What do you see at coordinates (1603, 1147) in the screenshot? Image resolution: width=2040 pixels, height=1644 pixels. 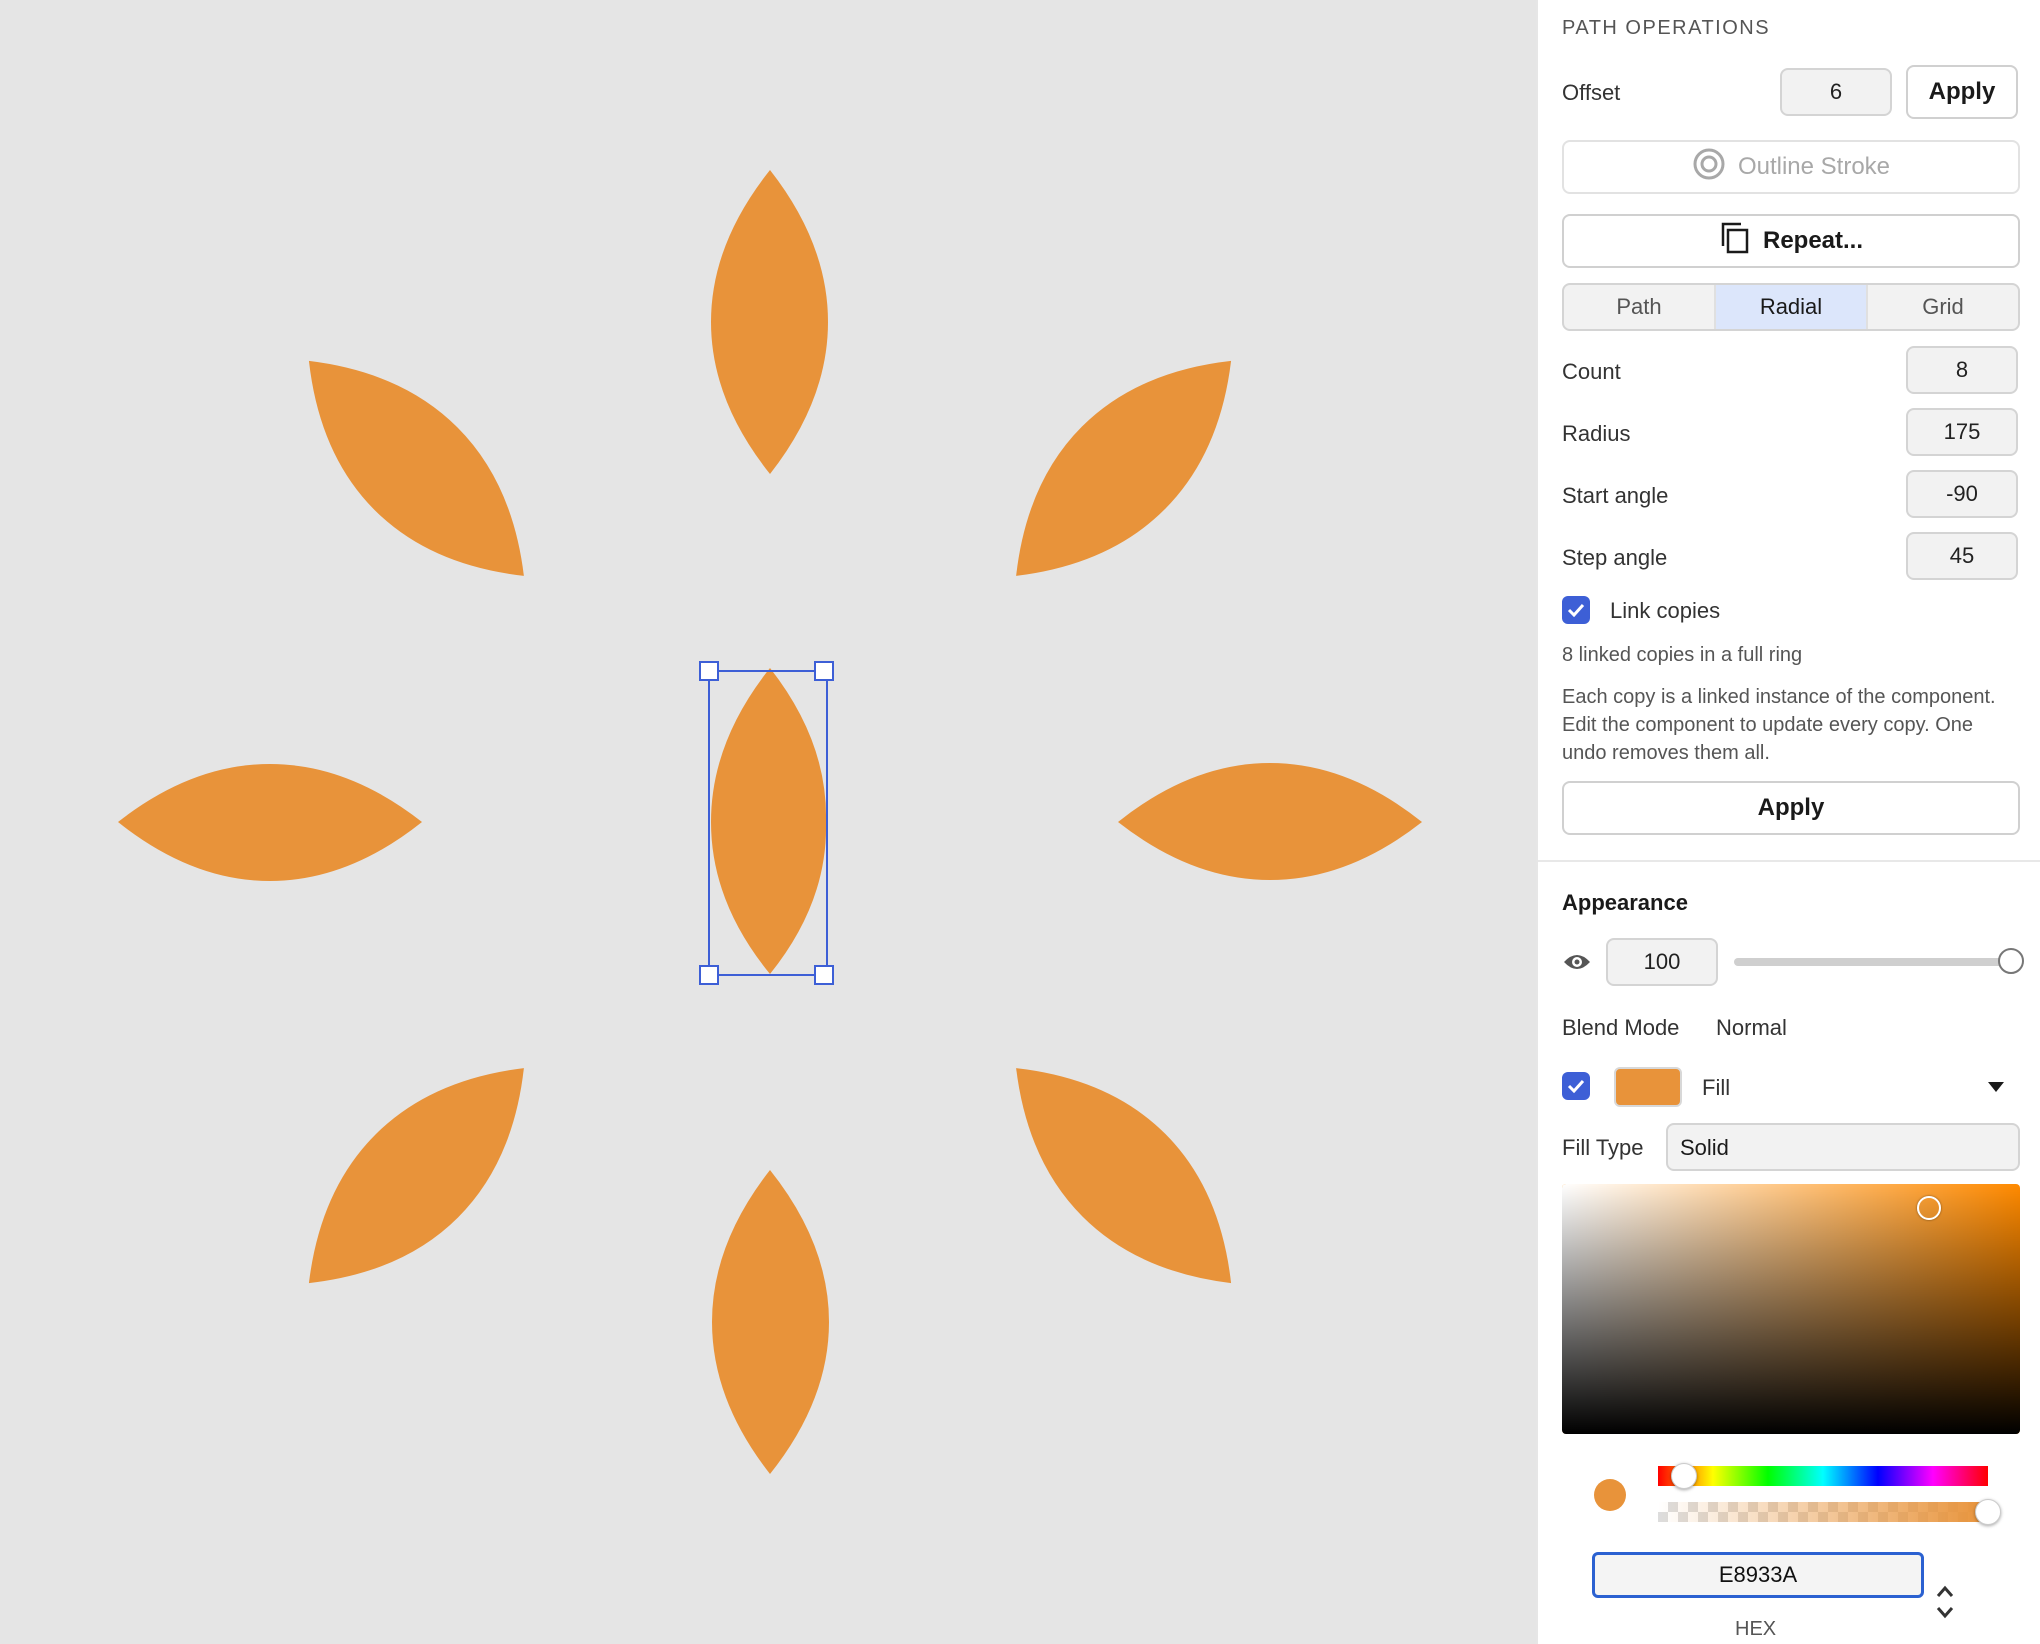 I see `fill-type-label: Fill Type` at bounding box center [1603, 1147].